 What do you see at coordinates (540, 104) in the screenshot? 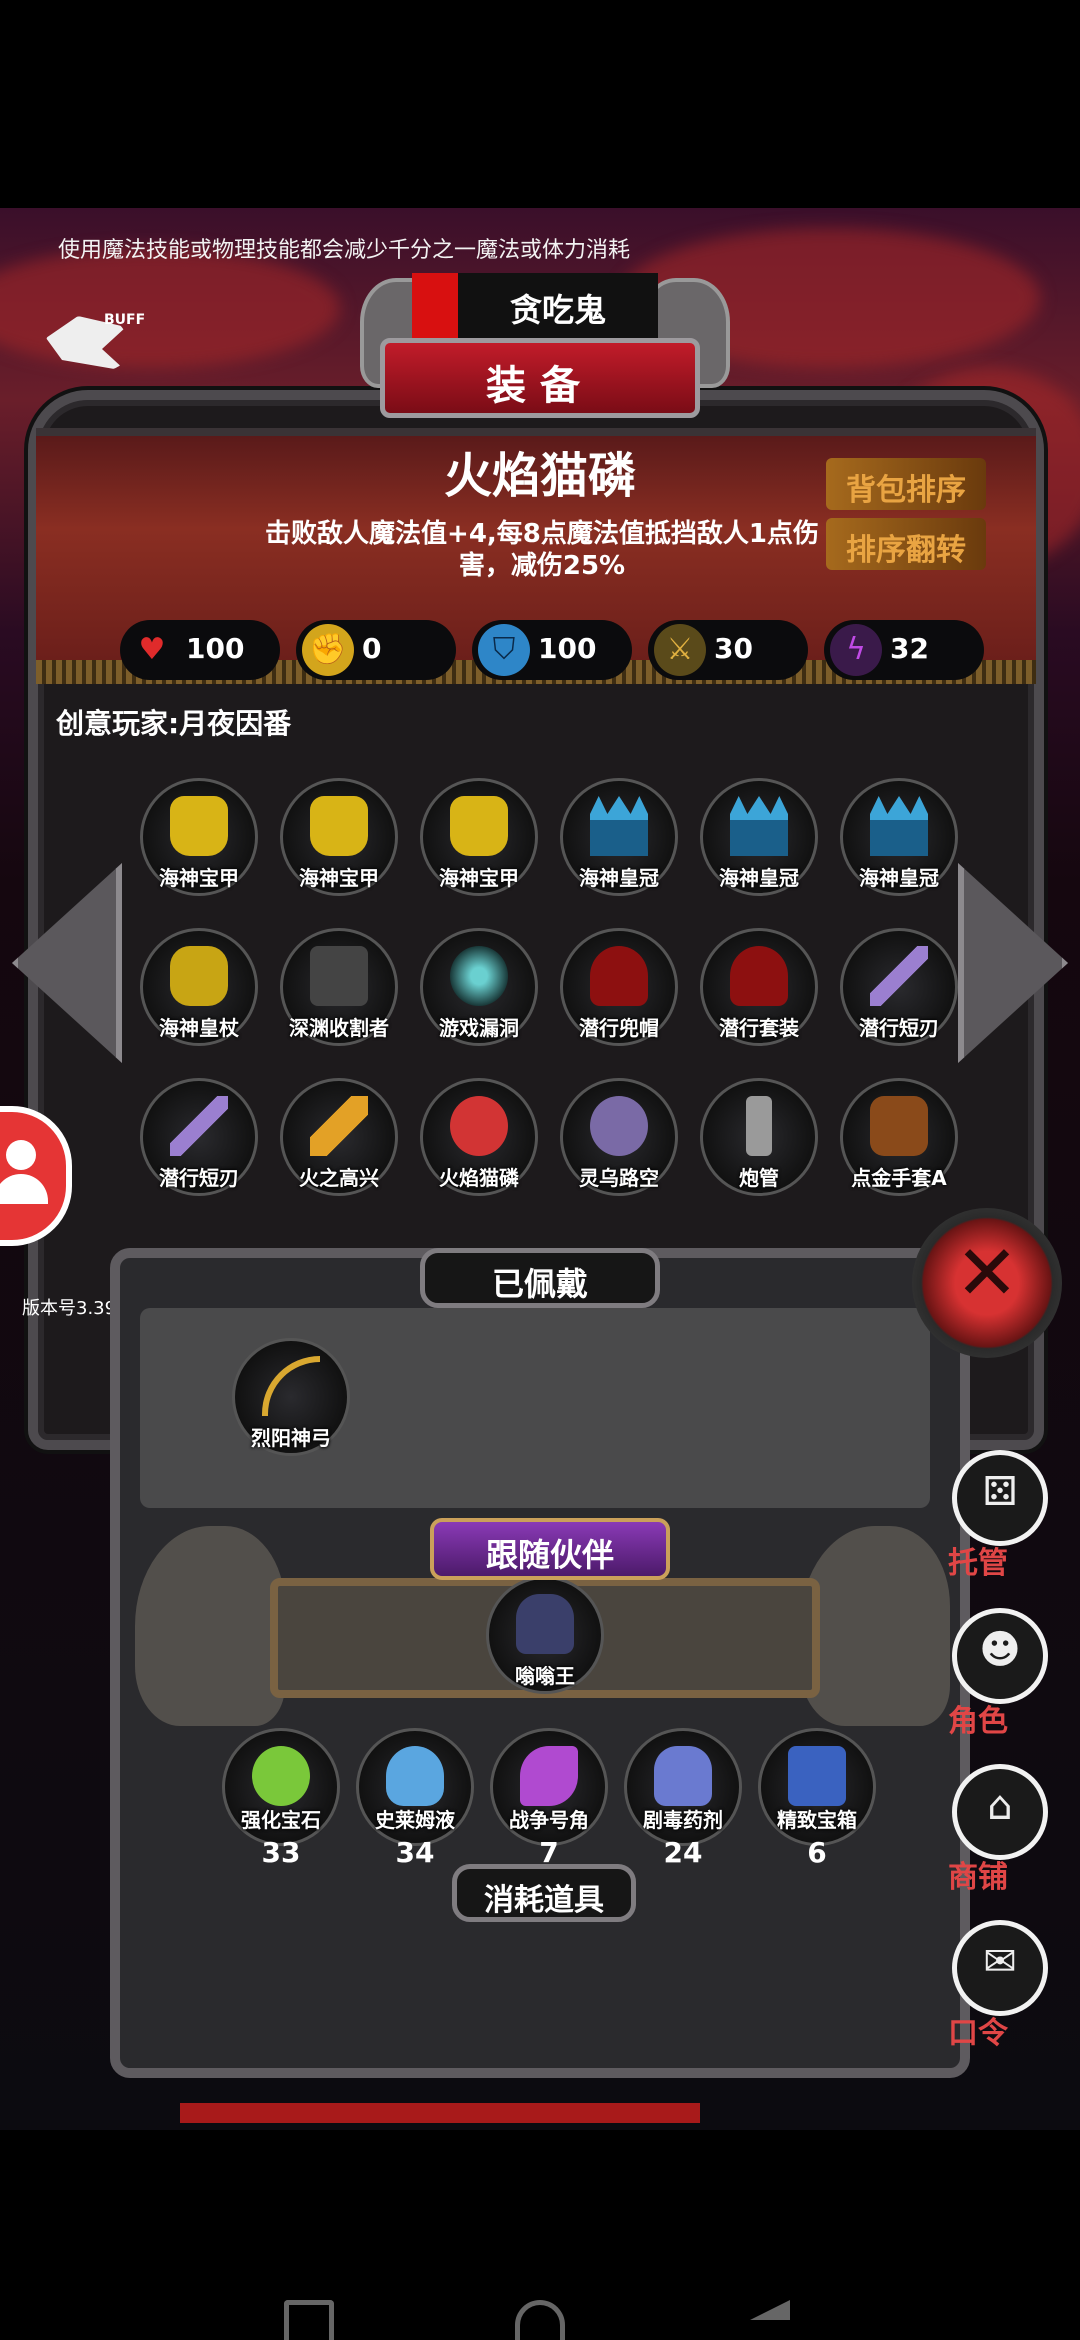
I see `status-bar` at bounding box center [540, 104].